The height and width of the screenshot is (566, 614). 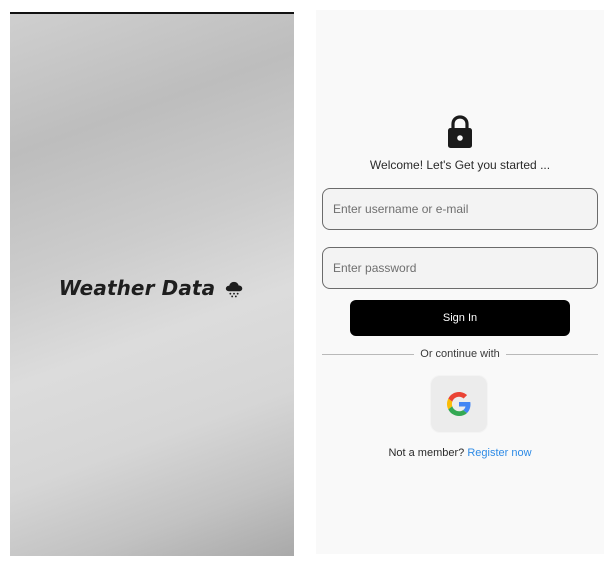 What do you see at coordinates (234, 289) in the screenshot?
I see `rain-cloud-icon` at bounding box center [234, 289].